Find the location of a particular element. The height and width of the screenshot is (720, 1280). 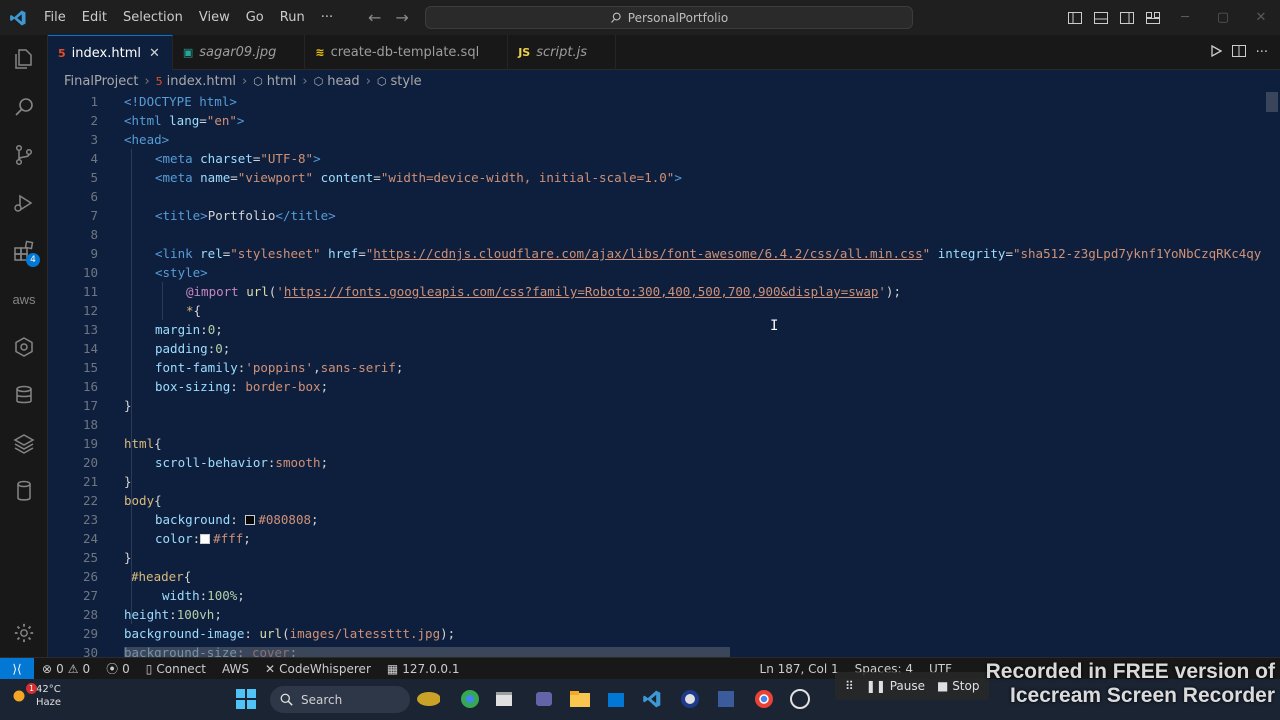

line-number: 30 is located at coordinates (90, 651).